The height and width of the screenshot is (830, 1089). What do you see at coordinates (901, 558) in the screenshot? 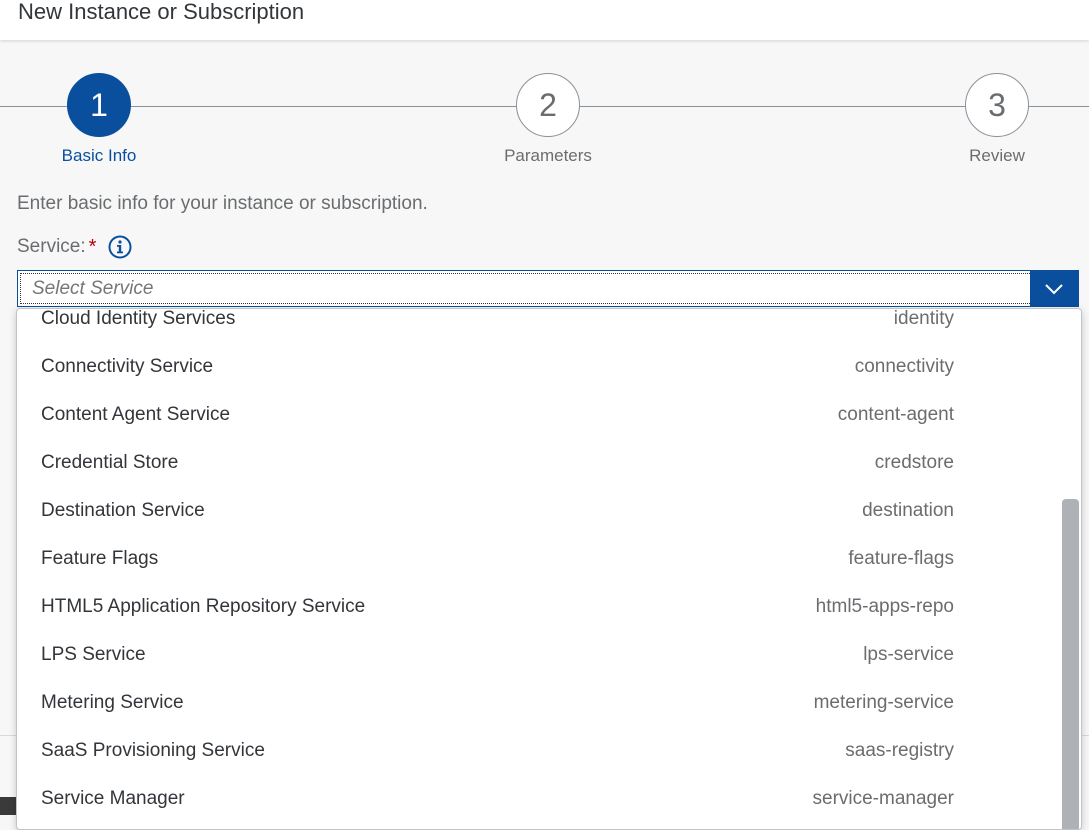
I see `service-id: feature-flags` at bounding box center [901, 558].